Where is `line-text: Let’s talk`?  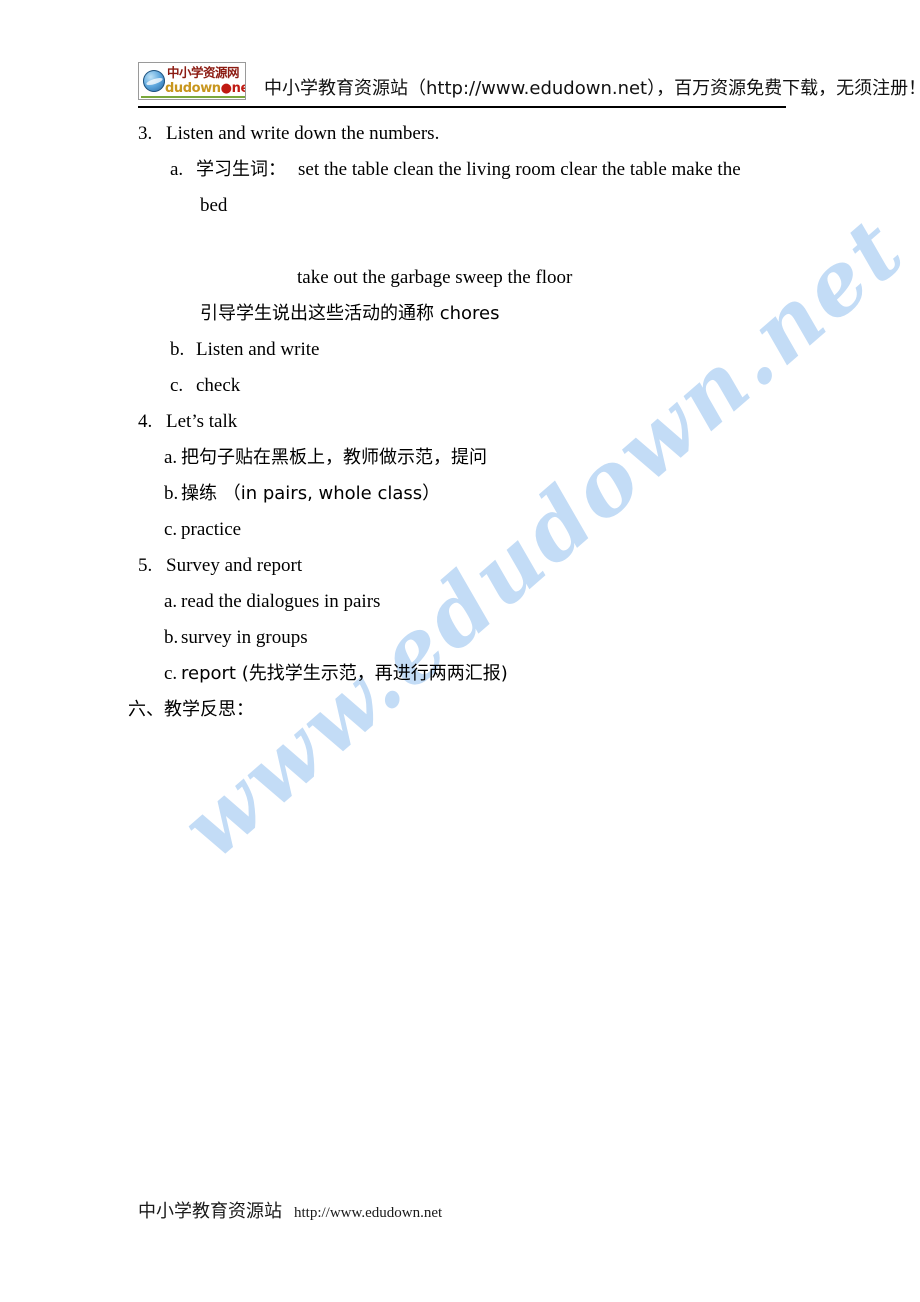
line-text: Let’s talk is located at coordinates (202, 421).